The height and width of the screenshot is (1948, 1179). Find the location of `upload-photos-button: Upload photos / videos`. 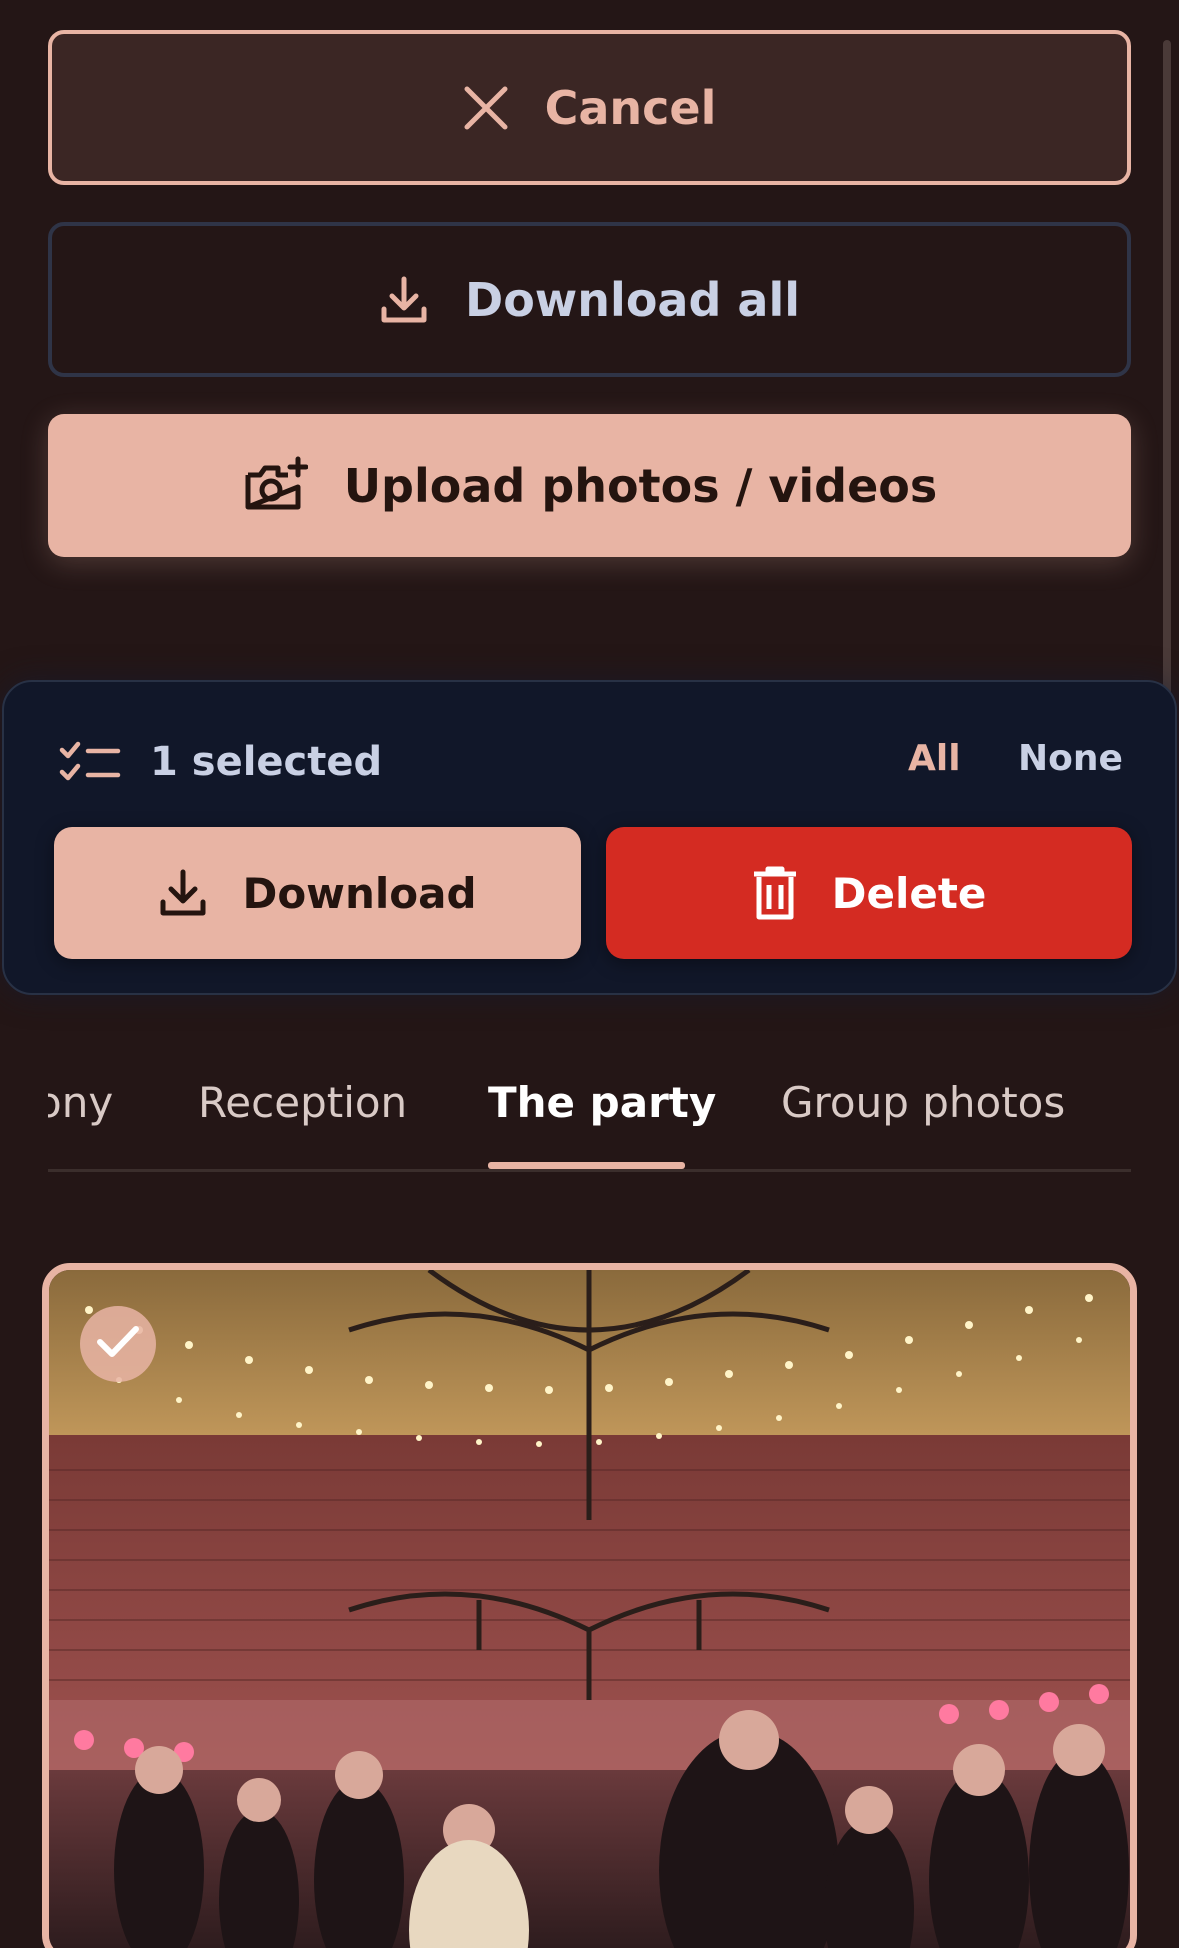

upload-photos-button: Upload photos / videos is located at coordinates (589, 485).